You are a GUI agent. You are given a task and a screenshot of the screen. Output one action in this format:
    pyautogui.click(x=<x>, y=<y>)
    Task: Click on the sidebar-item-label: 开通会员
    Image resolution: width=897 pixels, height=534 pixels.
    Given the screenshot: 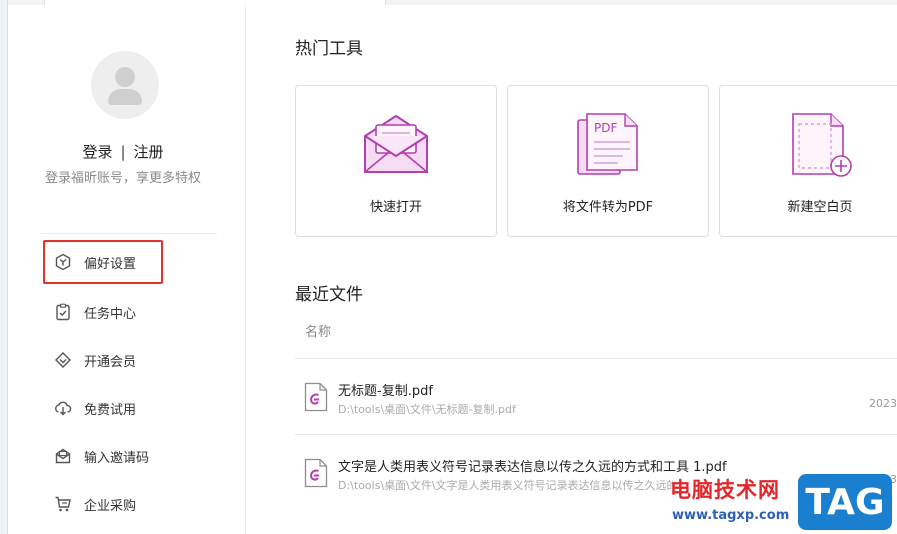 What is the action you would take?
    pyautogui.click(x=110, y=362)
    